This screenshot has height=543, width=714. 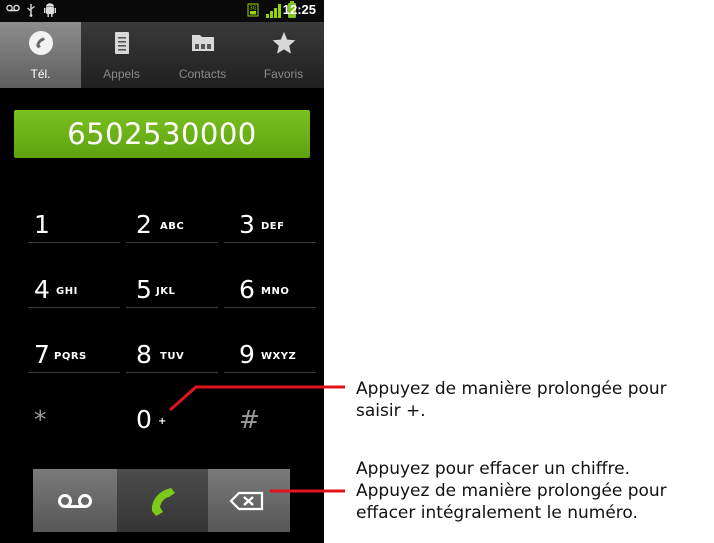 I want to click on callout-text: effacer intégralement le numéro., so click(x=497, y=513).